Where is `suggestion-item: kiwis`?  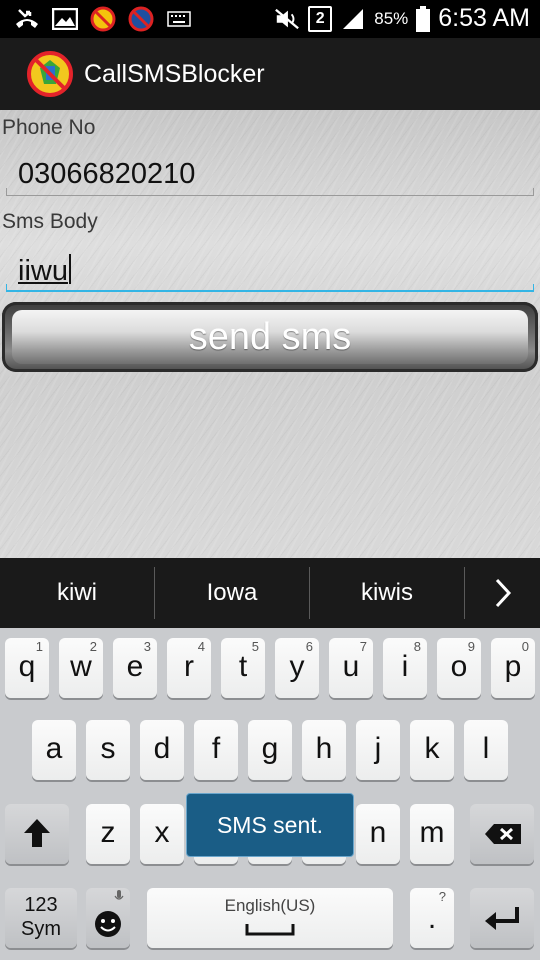
suggestion-item: kiwis is located at coordinates (387, 593).